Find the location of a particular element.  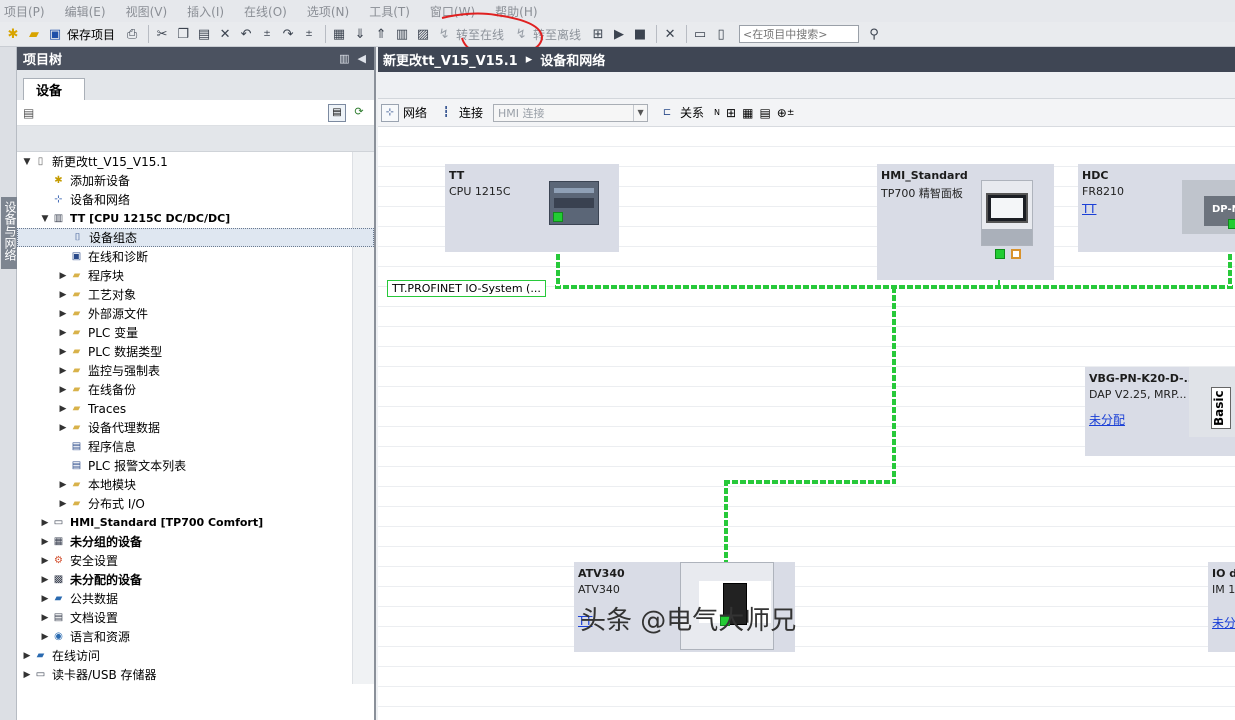

tree-item: ▶ ▰ 设备代理数据 is located at coordinates (195, 427).